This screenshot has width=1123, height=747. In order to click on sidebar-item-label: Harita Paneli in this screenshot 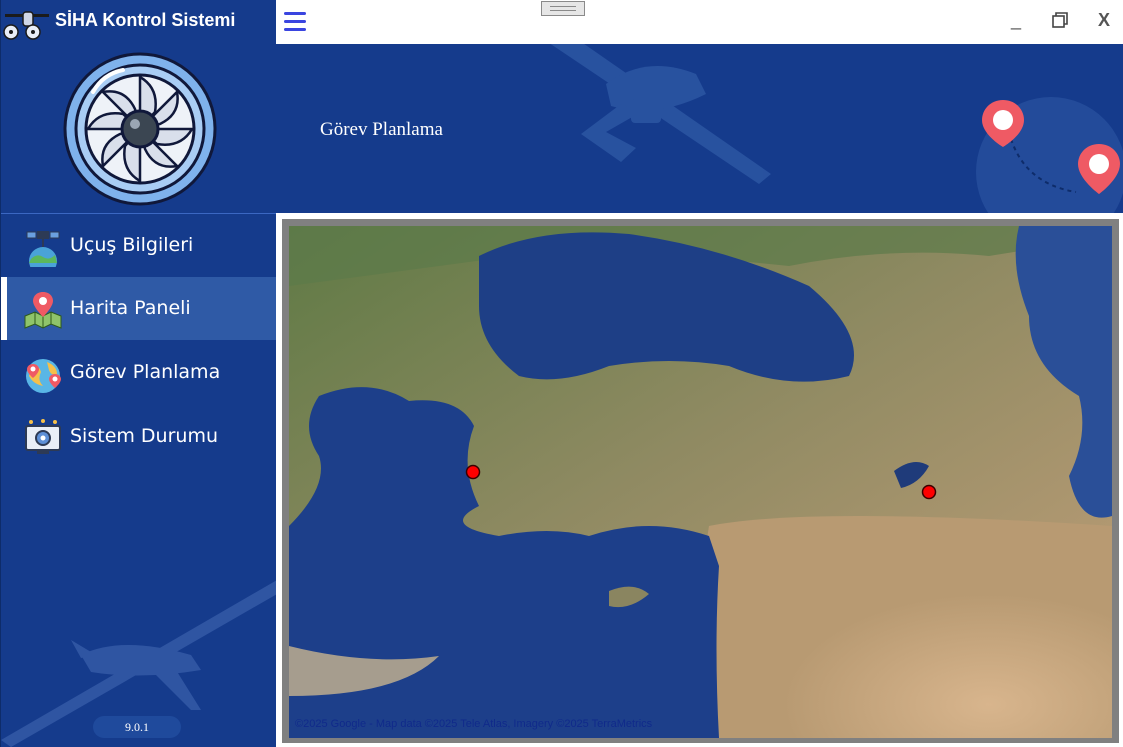, I will do `click(130, 308)`.